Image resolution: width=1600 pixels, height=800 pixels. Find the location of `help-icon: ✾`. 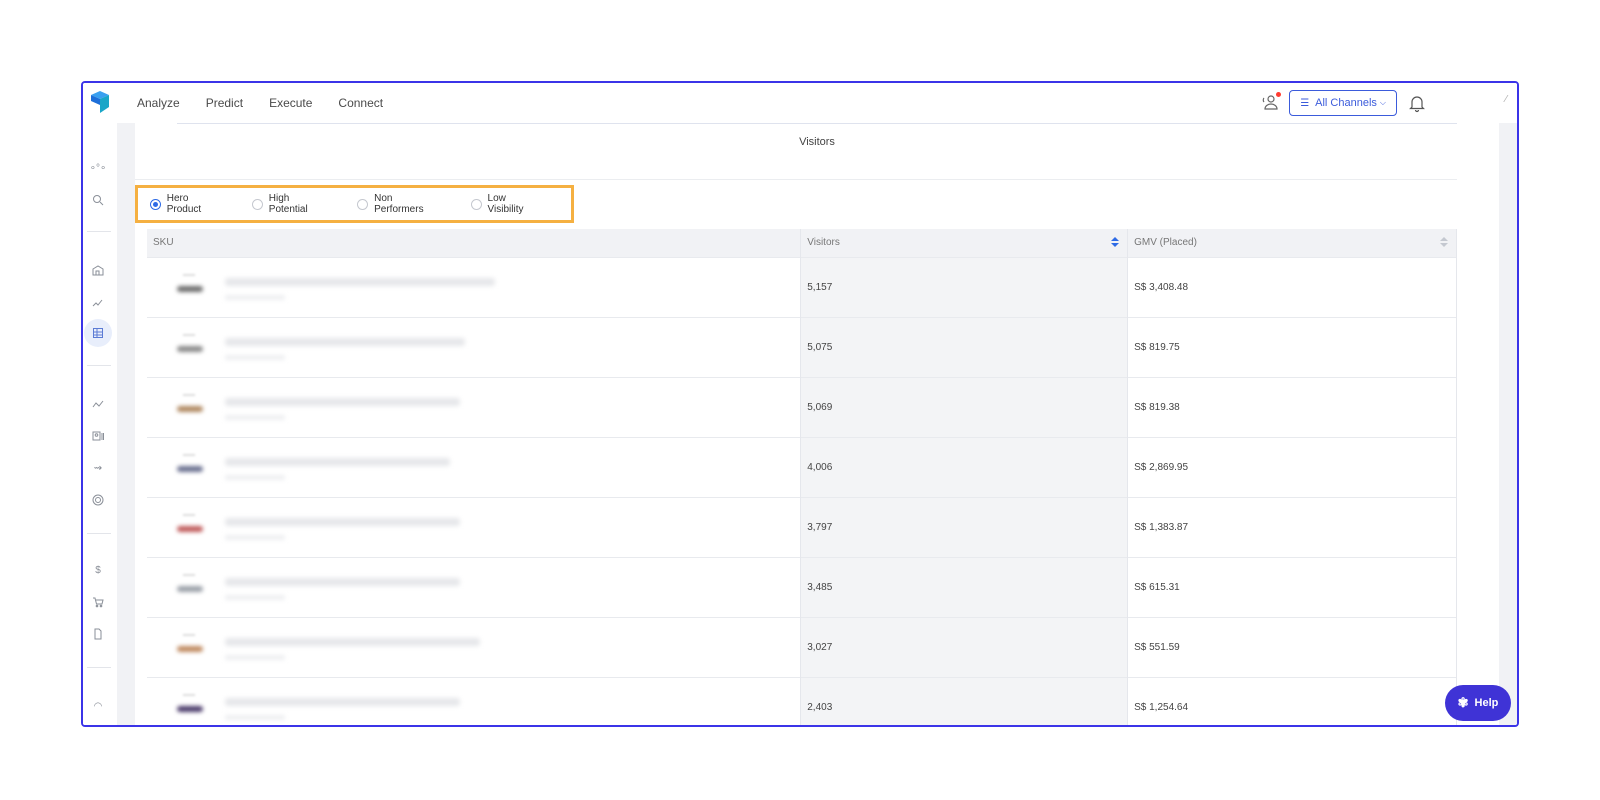

help-icon: ✾ is located at coordinates (1463, 702).